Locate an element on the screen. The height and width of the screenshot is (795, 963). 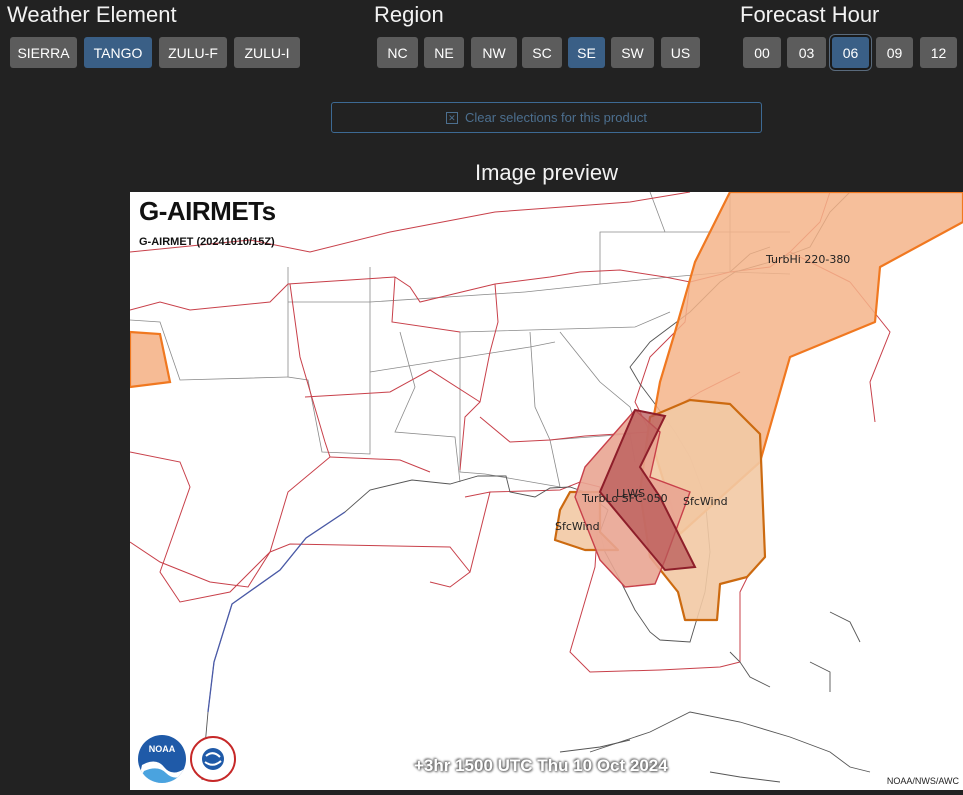
region-option-sc: SC is located at coordinates (542, 52).